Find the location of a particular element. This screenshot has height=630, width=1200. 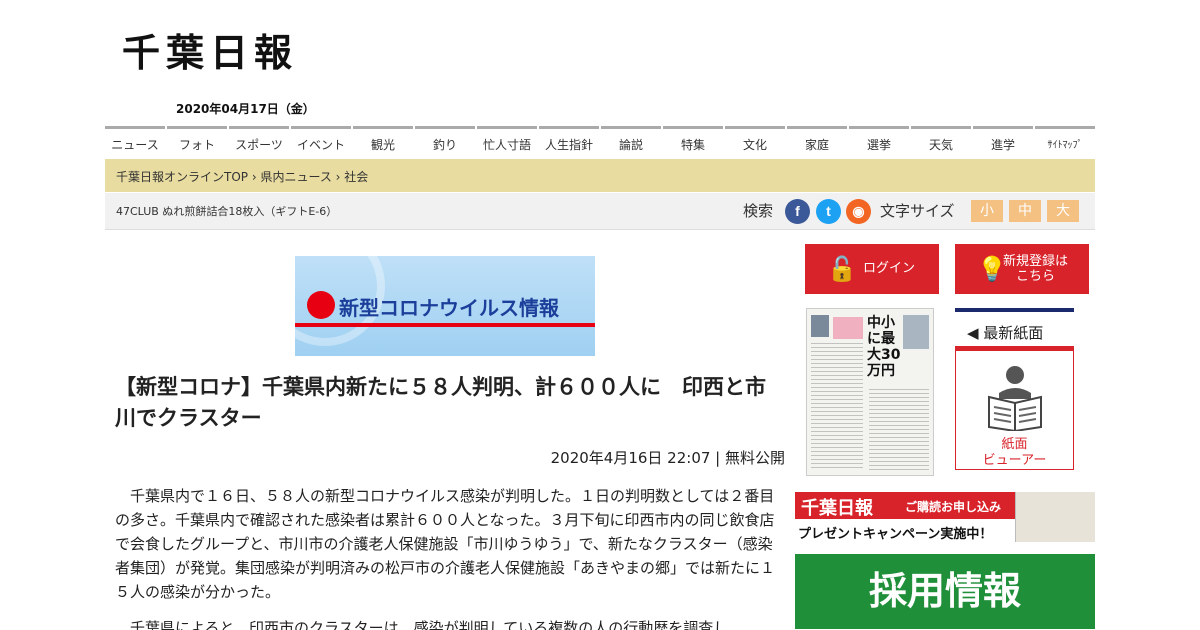

nav-item: イベント is located at coordinates (321, 142).